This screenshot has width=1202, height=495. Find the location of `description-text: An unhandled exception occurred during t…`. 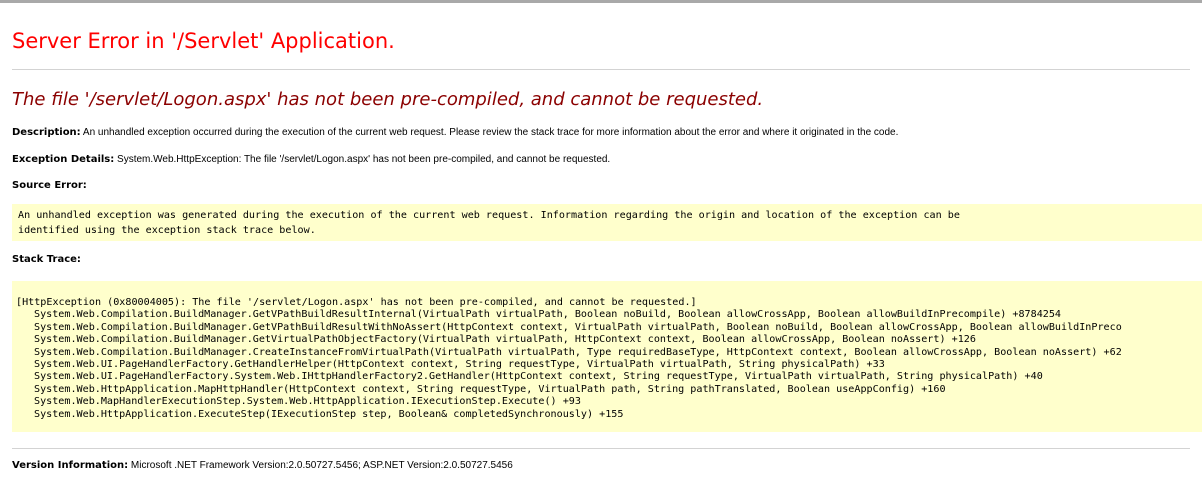

description-text: An unhandled exception occurred during t… is located at coordinates (490, 132).